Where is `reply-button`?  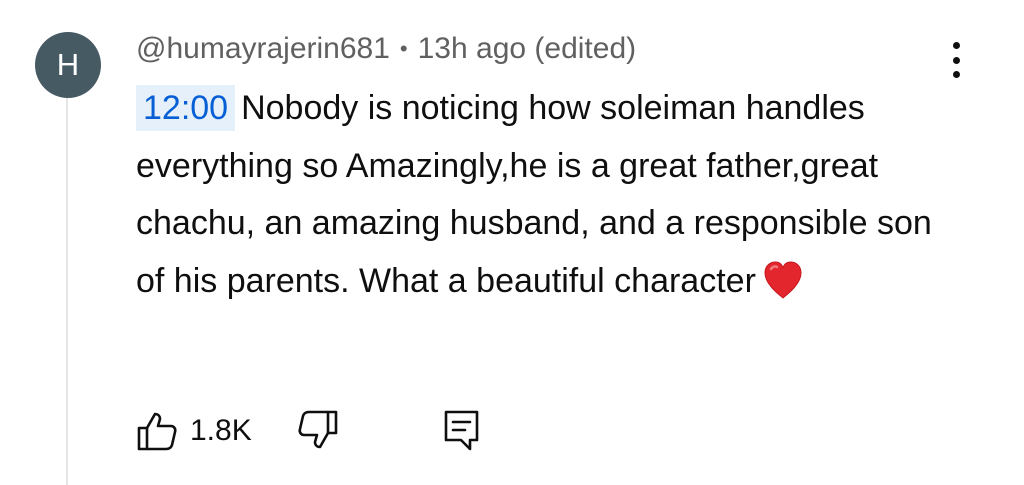
reply-button is located at coordinates (462, 431).